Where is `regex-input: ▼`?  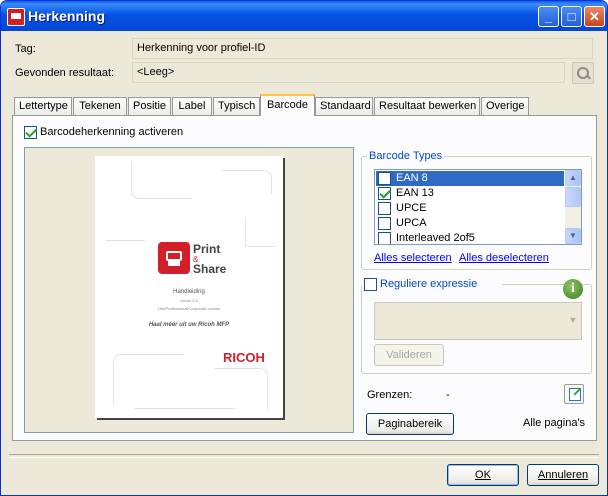 regex-input: ▼ is located at coordinates (478, 321).